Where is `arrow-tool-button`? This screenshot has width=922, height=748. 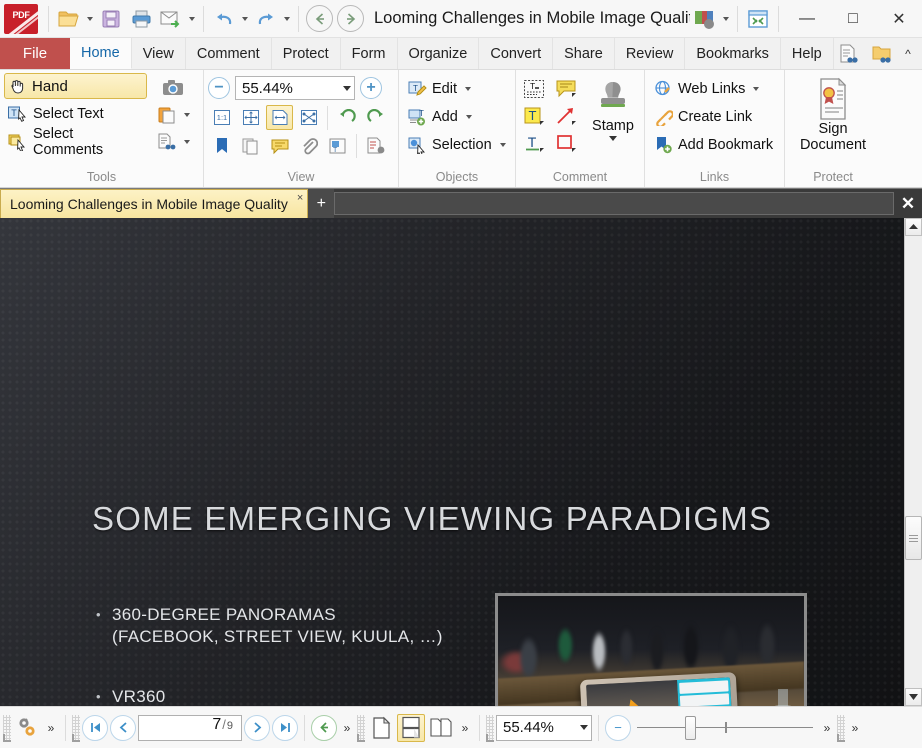 arrow-tool-button is located at coordinates (565, 115).